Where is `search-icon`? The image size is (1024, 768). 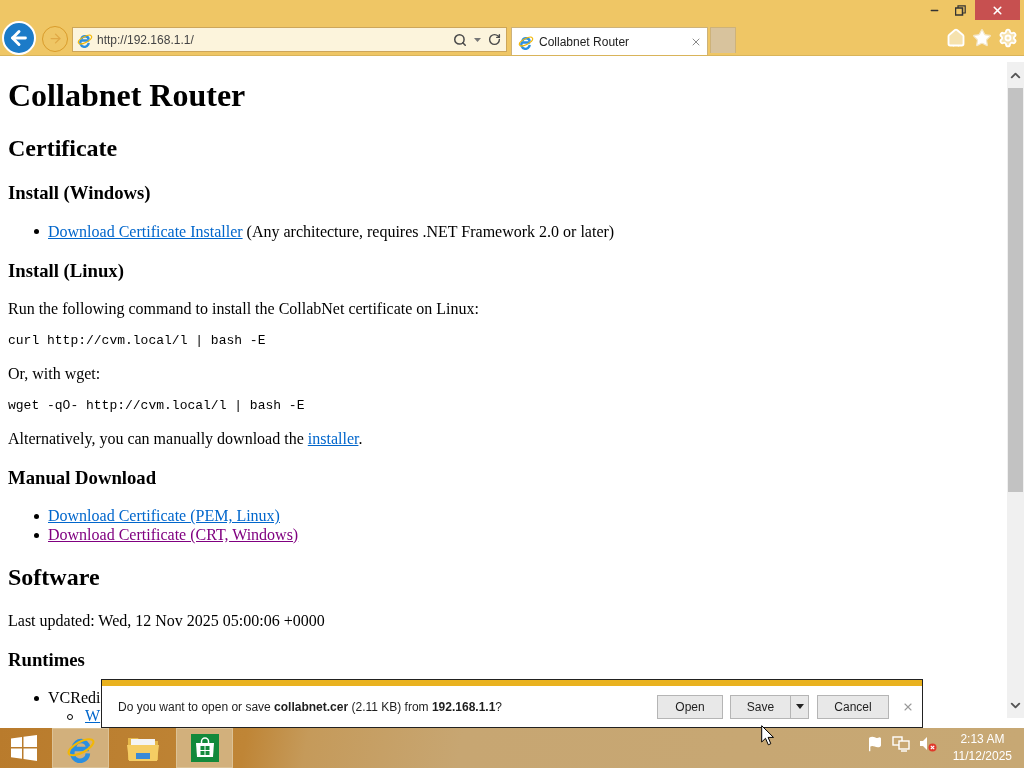 search-icon is located at coordinates (460, 39).